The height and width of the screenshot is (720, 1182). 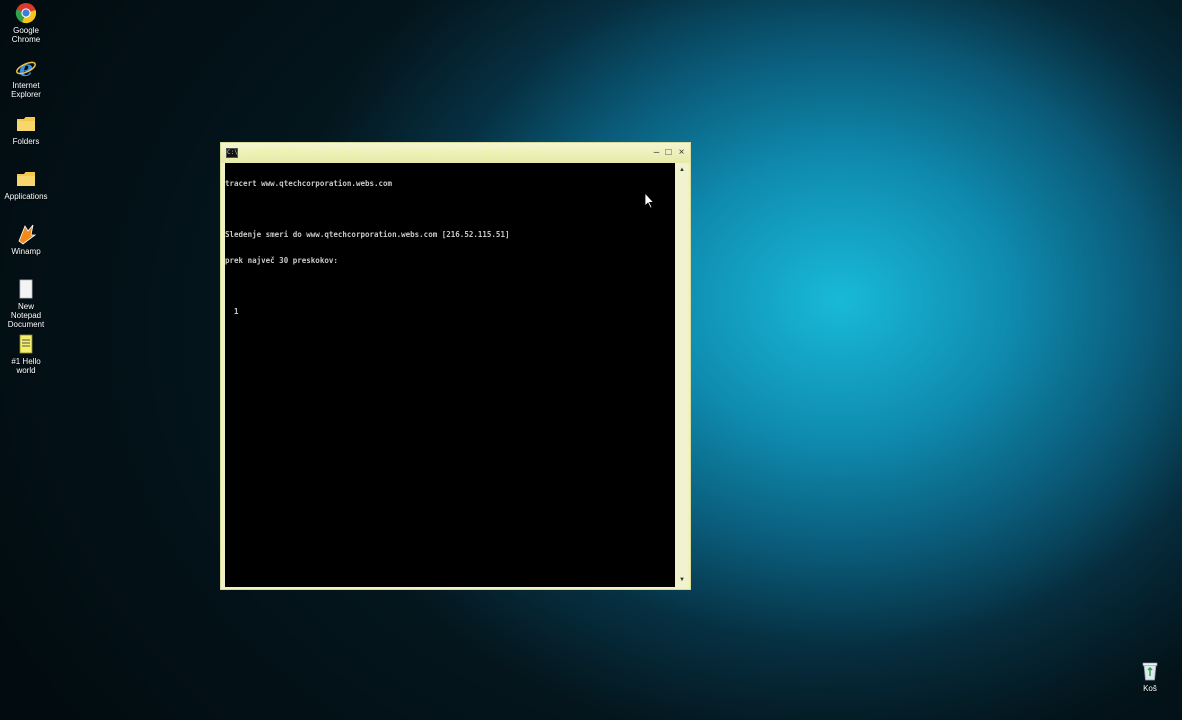 I want to click on desktop-icon-label: New Notepad Document, so click(x=26, y=315).